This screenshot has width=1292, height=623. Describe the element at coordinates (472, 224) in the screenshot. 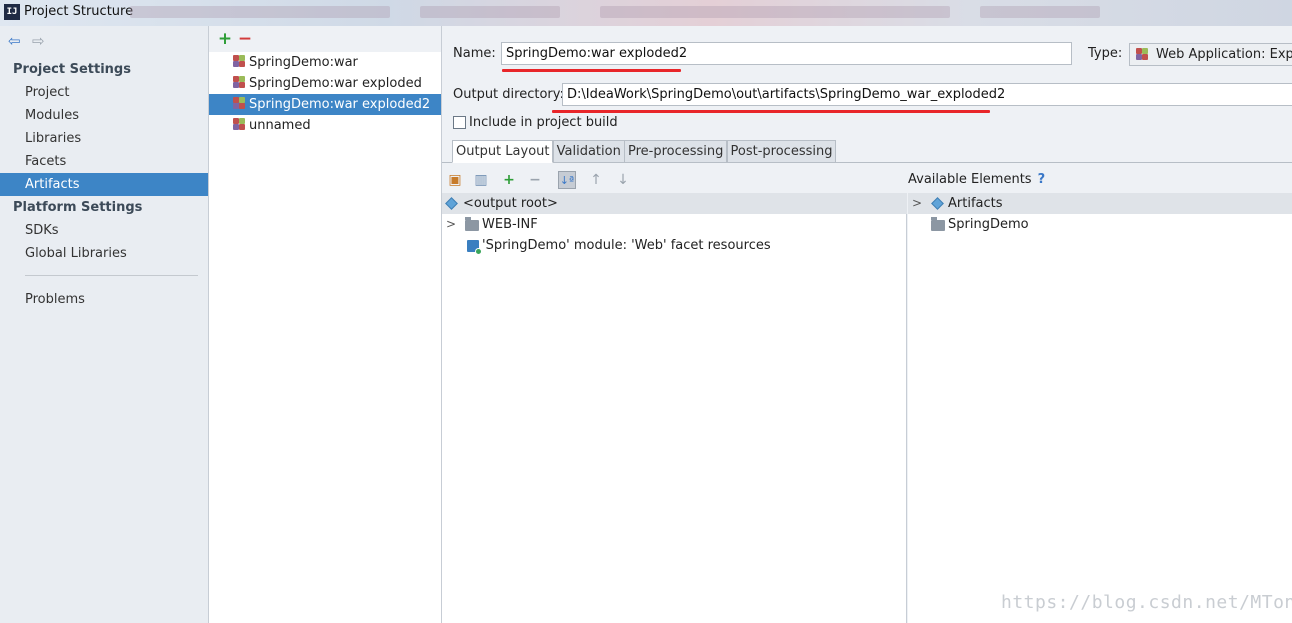

I see `folder-icon` at that location.